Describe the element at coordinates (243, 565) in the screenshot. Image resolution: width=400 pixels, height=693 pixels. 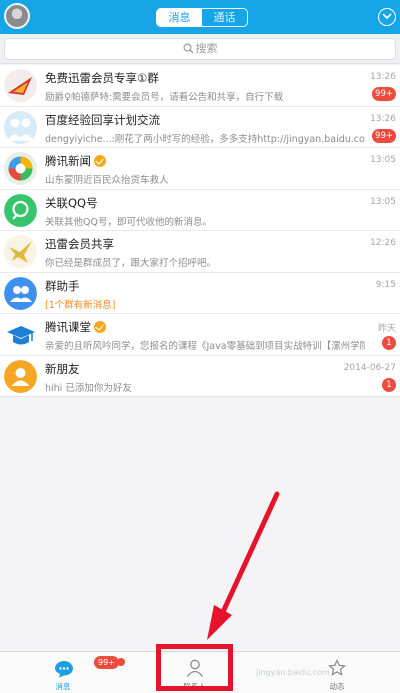
I see `annotation-arrow` at that location.